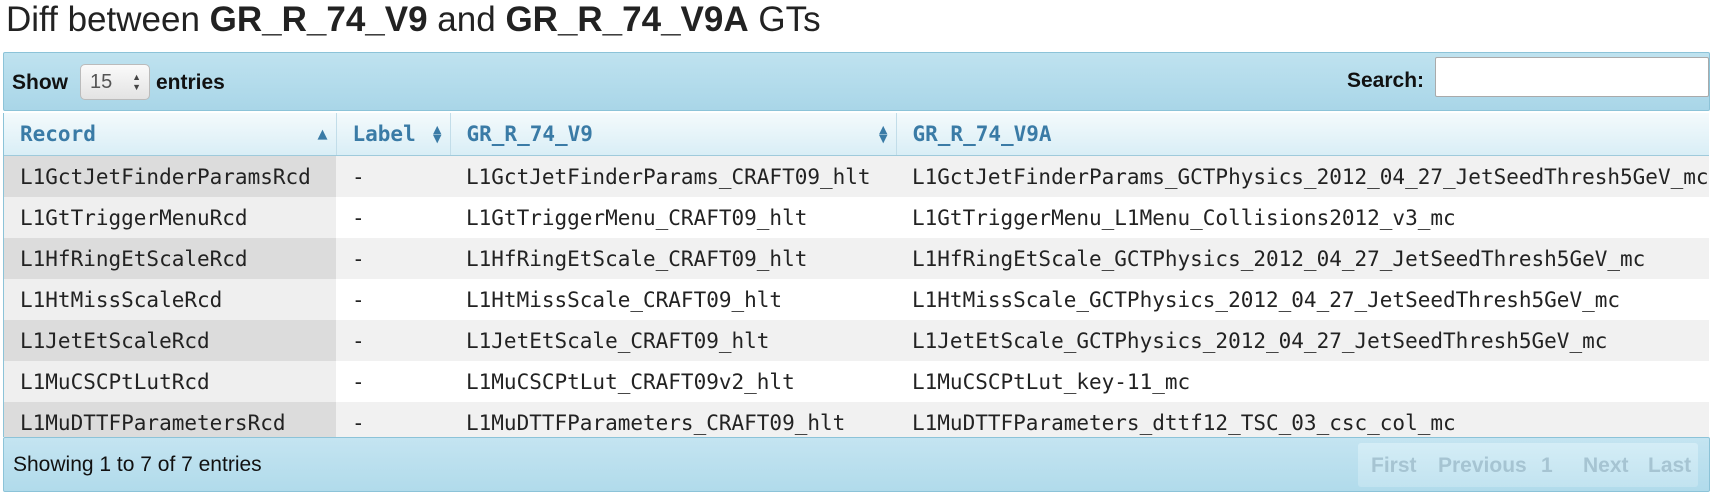 The height and width of the screenshot is (493, 1732). Describe the element at coordinates (1482, 466) in the screenshot. I see `pagination-previous-button: Previous` at that location.